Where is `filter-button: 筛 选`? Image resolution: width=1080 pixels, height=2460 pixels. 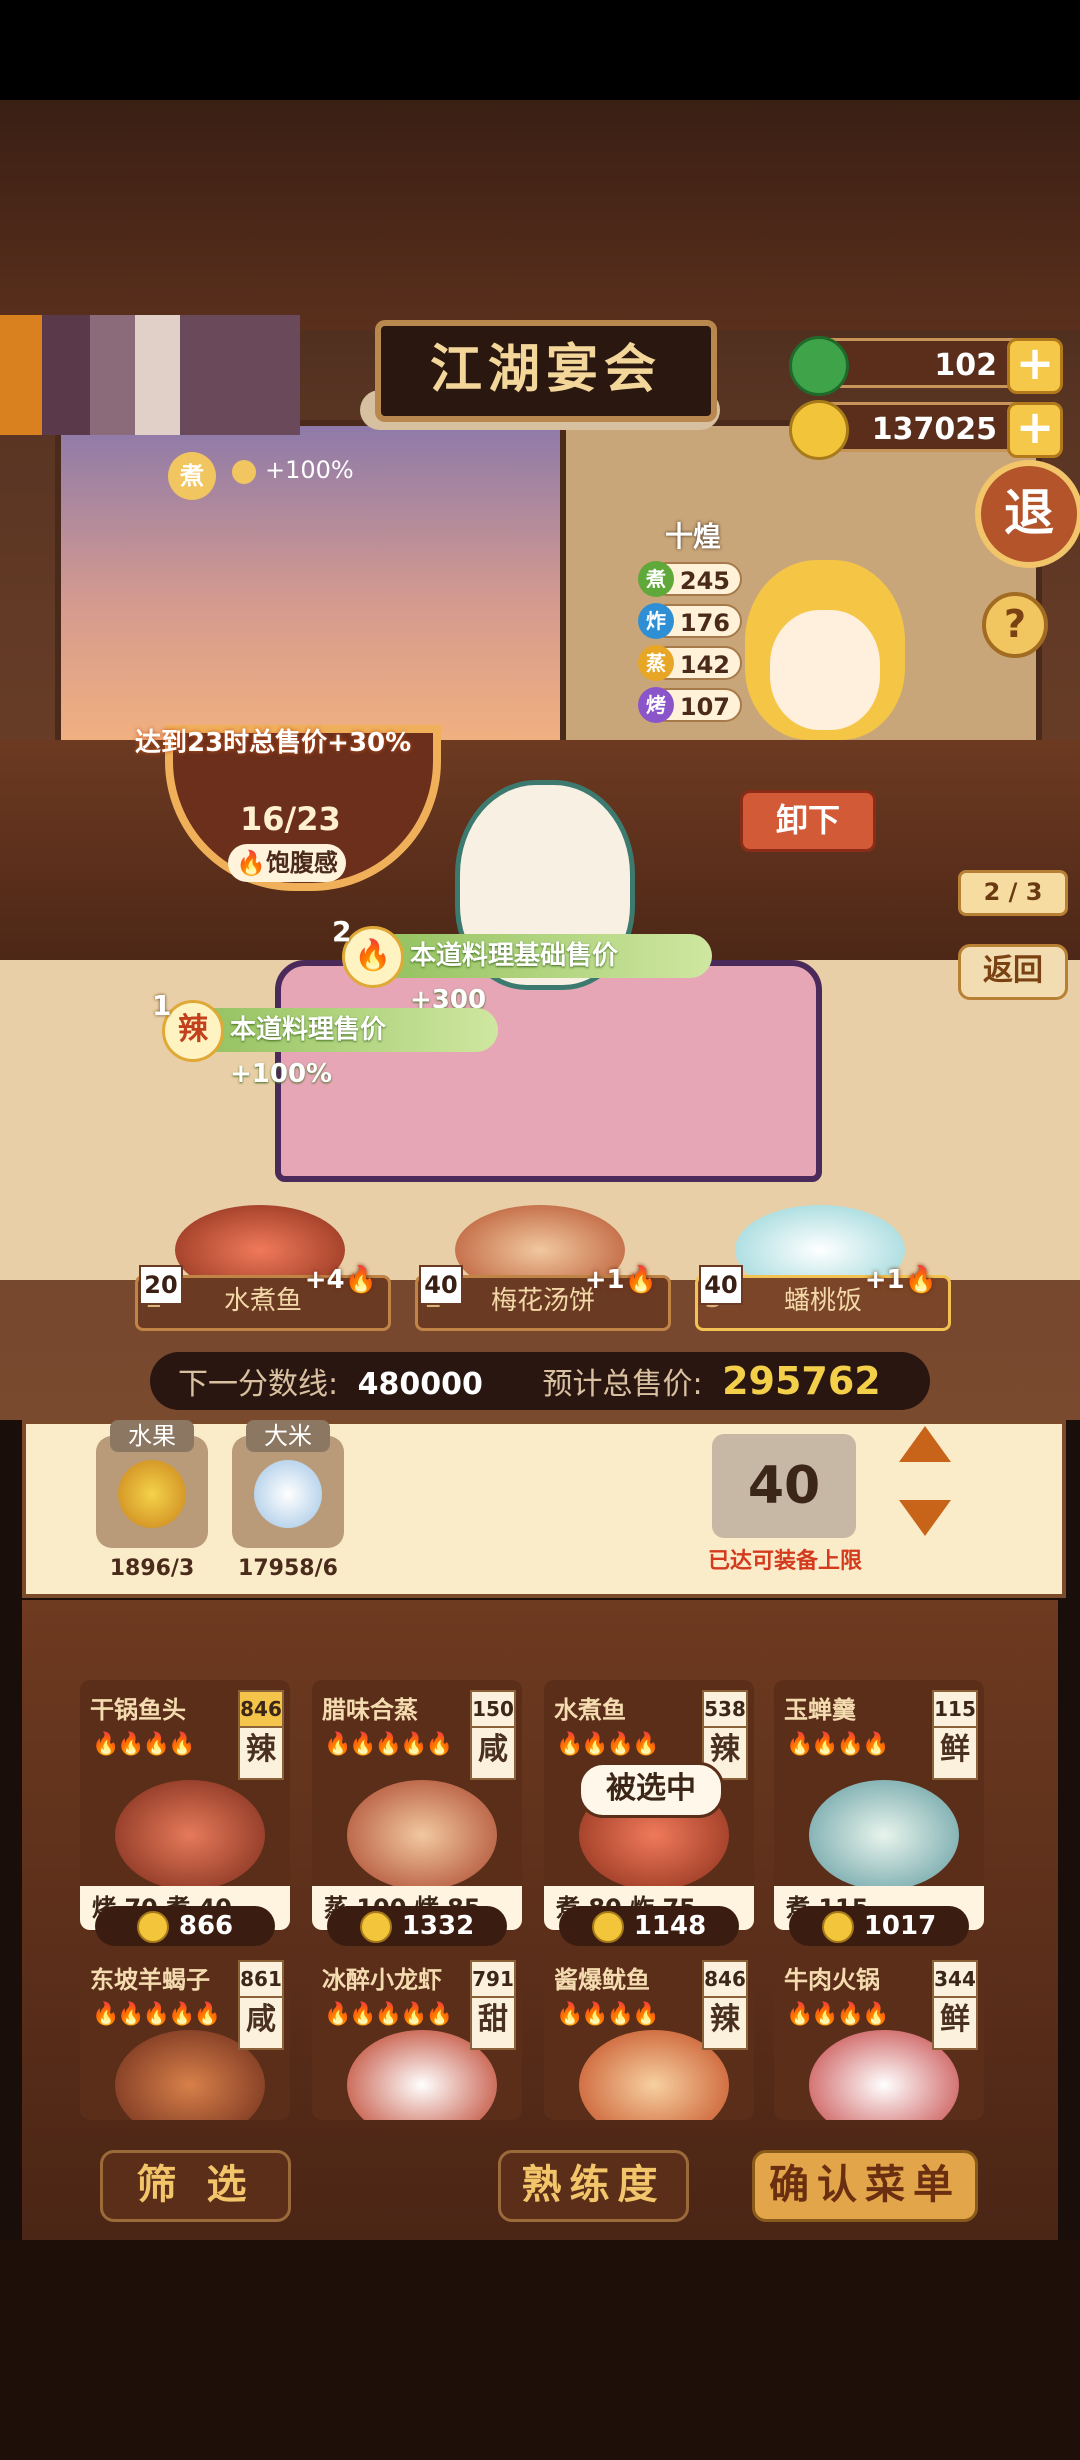
filter-button: 筛 选 is located at coordinates (195, 2186).